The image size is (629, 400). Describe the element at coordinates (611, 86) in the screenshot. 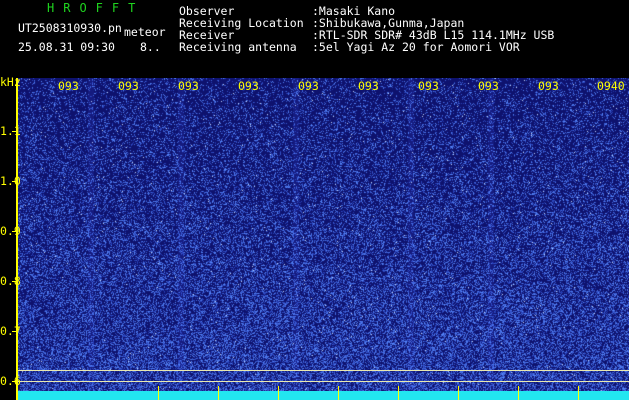

I see `time-tick-label: 0940` at that location.